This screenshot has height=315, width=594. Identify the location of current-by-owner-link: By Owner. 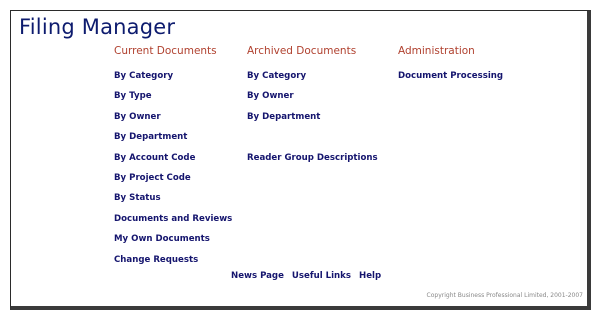
(173, 122).